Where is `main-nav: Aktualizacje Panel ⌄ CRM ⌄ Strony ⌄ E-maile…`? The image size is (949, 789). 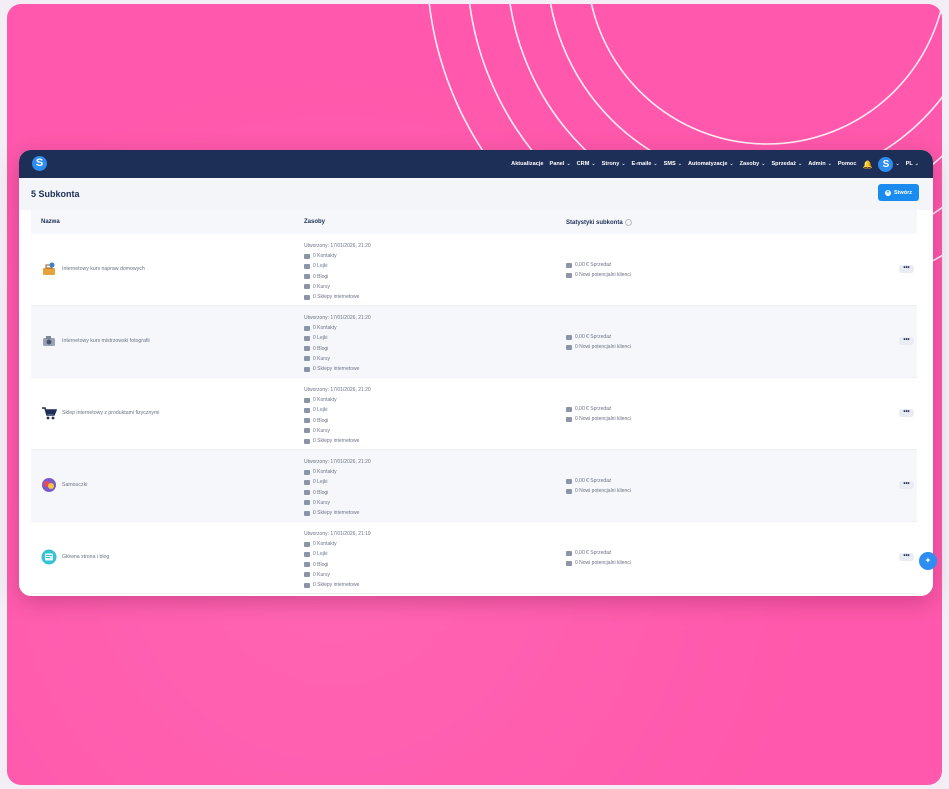 main-nav: Aktualizacje Panel ⌄ CRM ⌄ Strony ⌄ E-maile… is located at coordinates (715, 164).